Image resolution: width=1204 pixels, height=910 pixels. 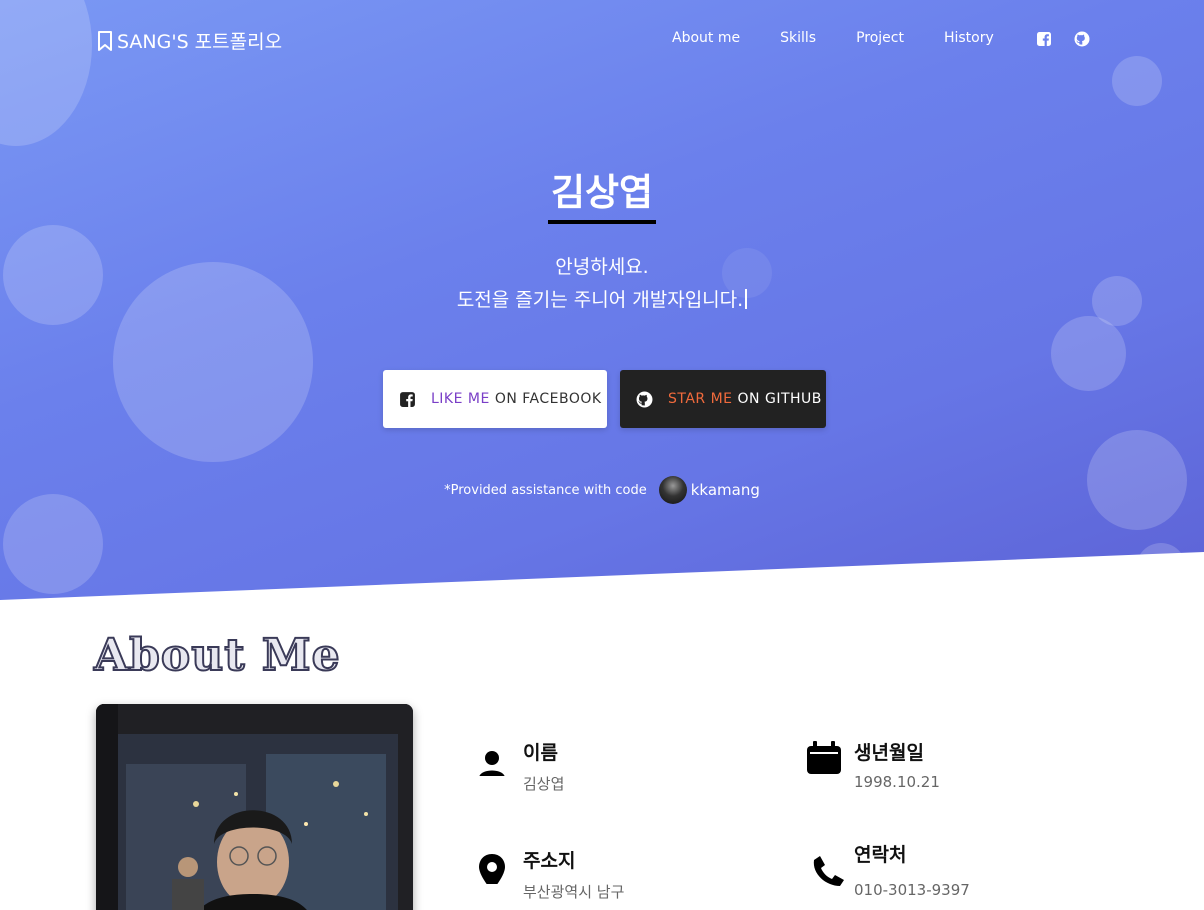 What do you see at coordinates (200, 42) in the screenshot?
I see `brand-title: SANG'S 포트폴리오` at bounding box center [200, 42].